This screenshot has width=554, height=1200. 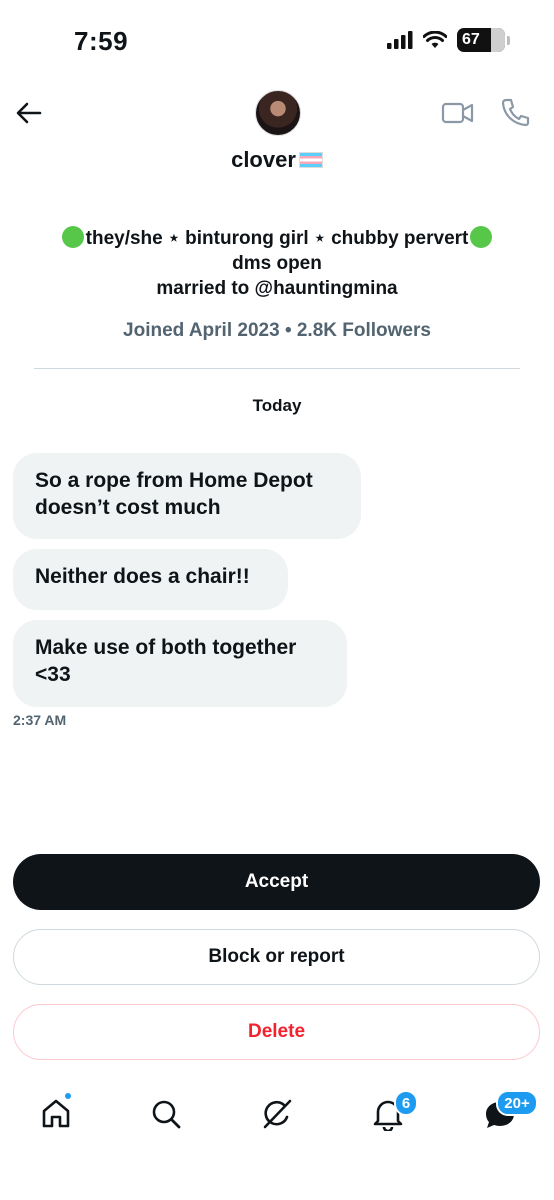 I want to click on phone-call-button, so click(x=515, y=112).